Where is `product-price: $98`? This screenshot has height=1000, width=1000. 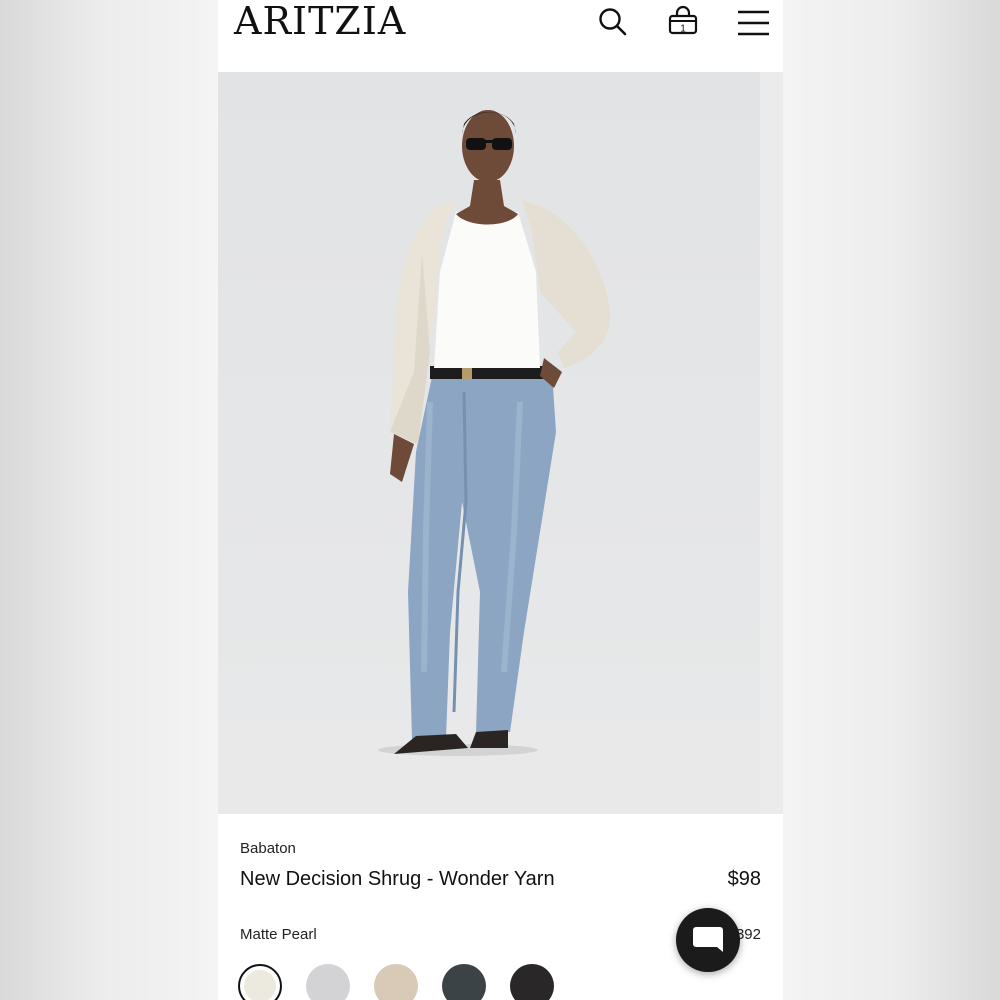
product-price: $98 is located at coordinates (744, 879).